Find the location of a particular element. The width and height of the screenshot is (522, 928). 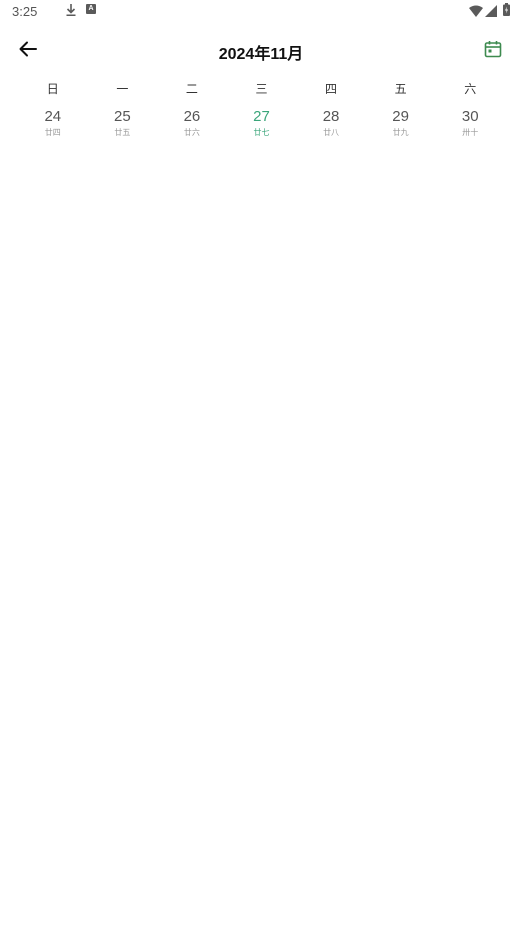

calendar-button is located at coordinates (493, 51).